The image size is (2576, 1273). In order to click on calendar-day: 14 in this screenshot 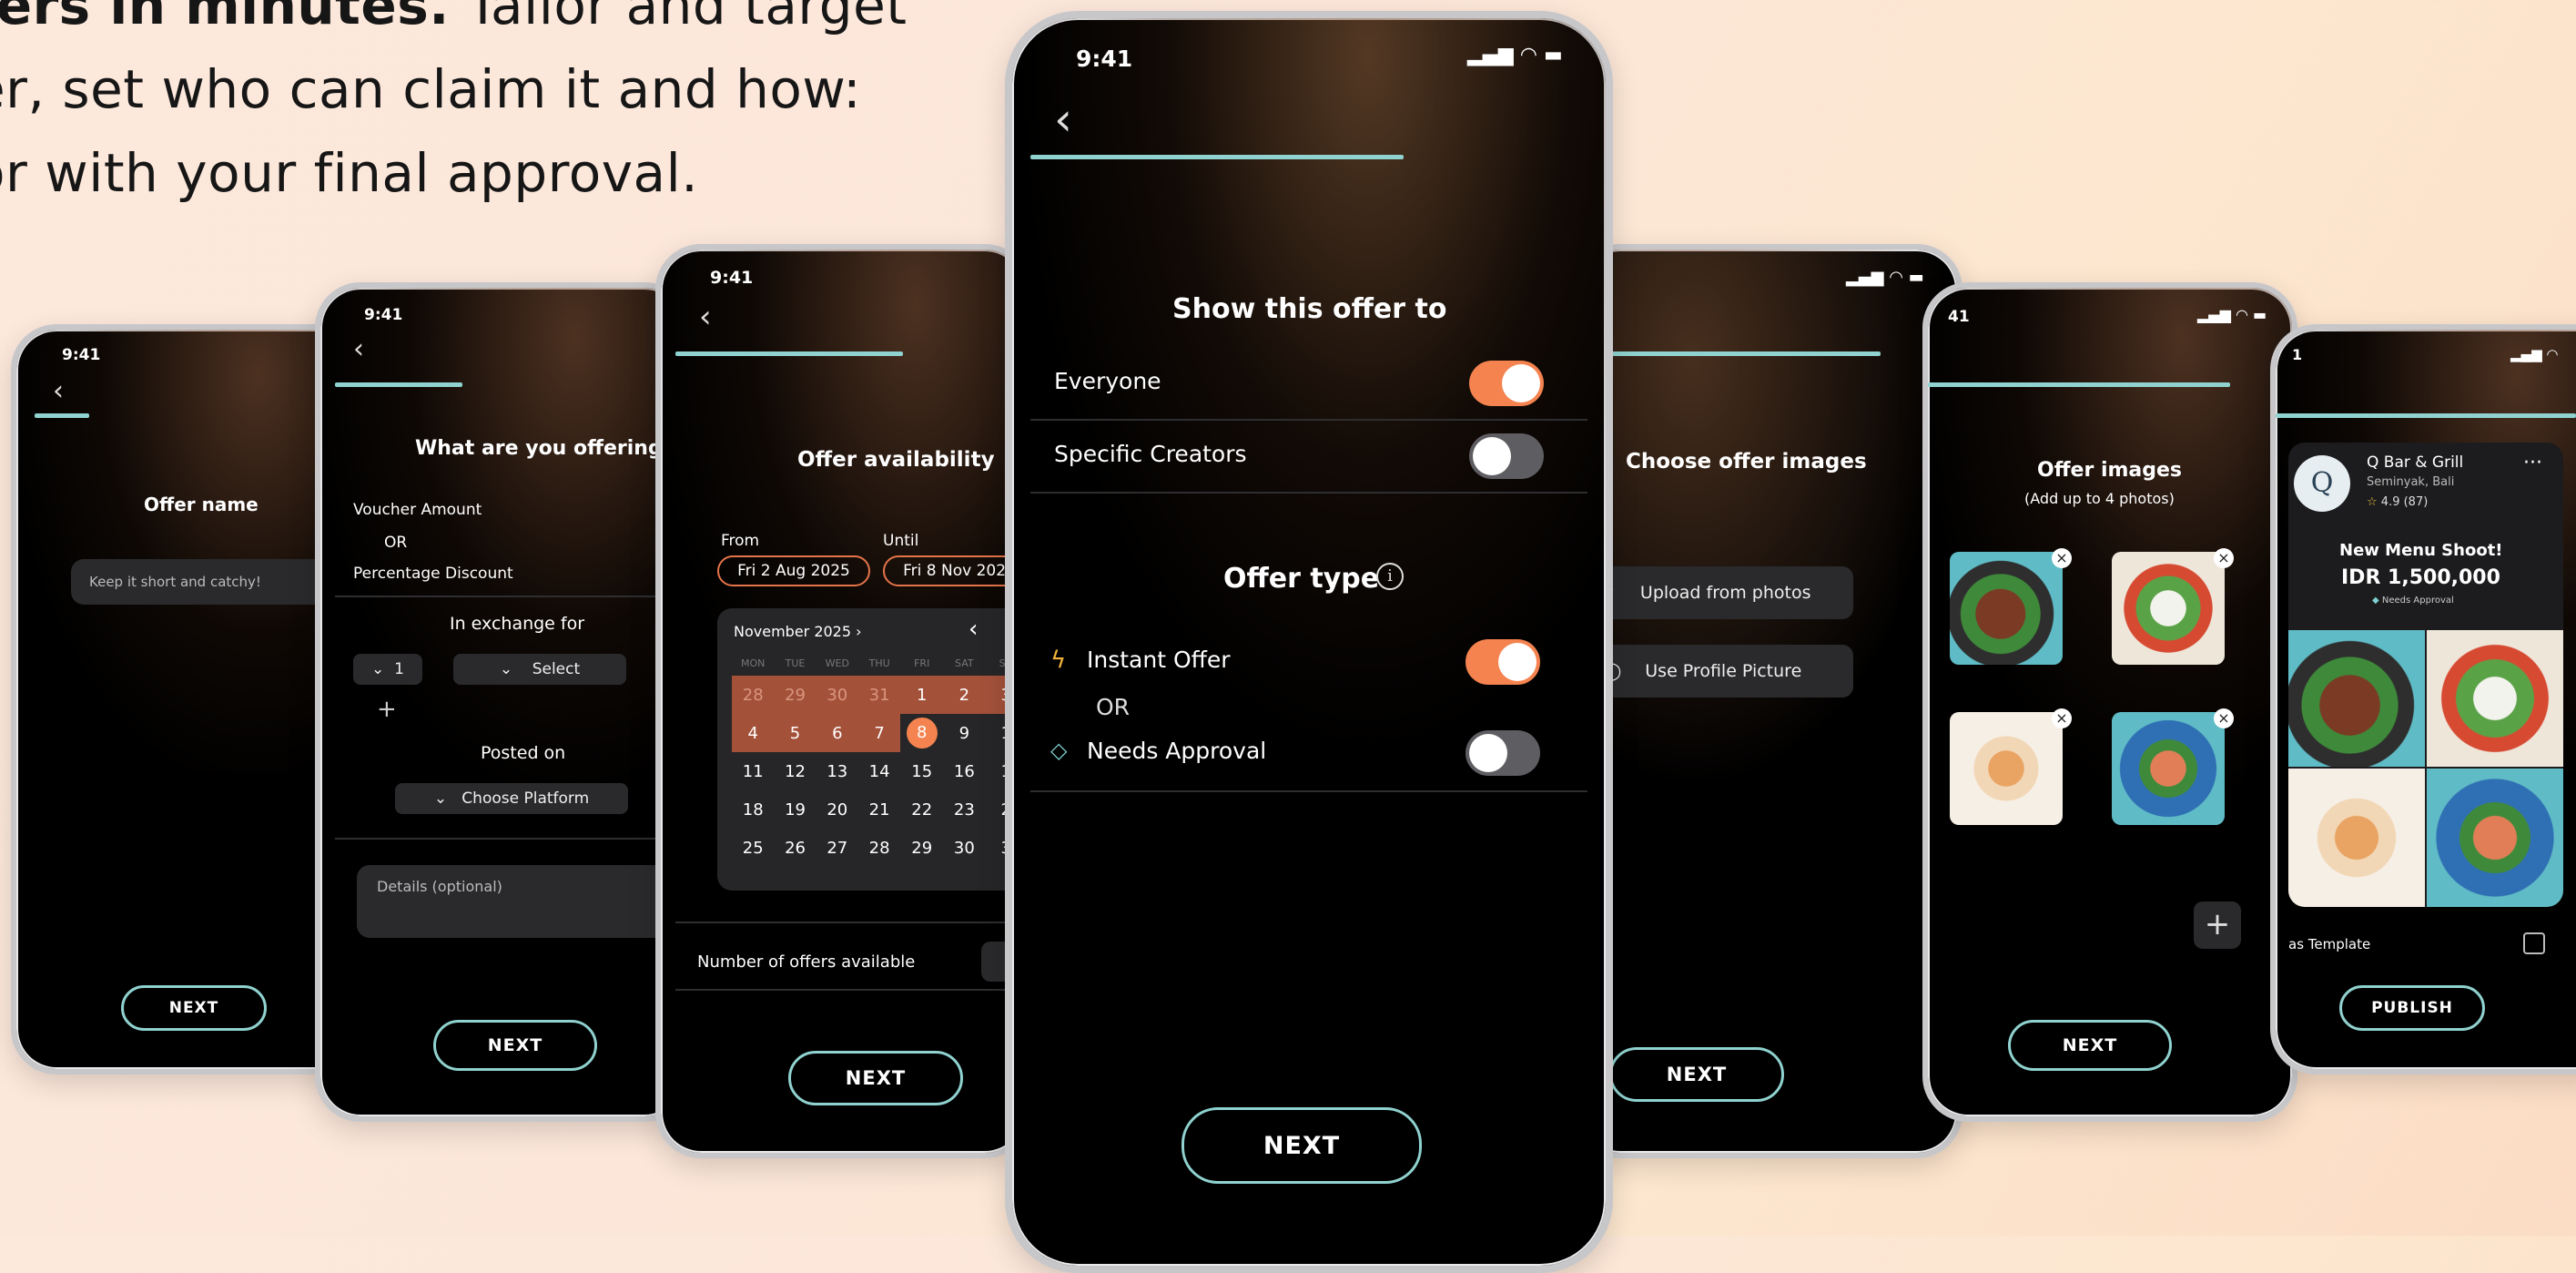, I will do `click(879, 771)`.